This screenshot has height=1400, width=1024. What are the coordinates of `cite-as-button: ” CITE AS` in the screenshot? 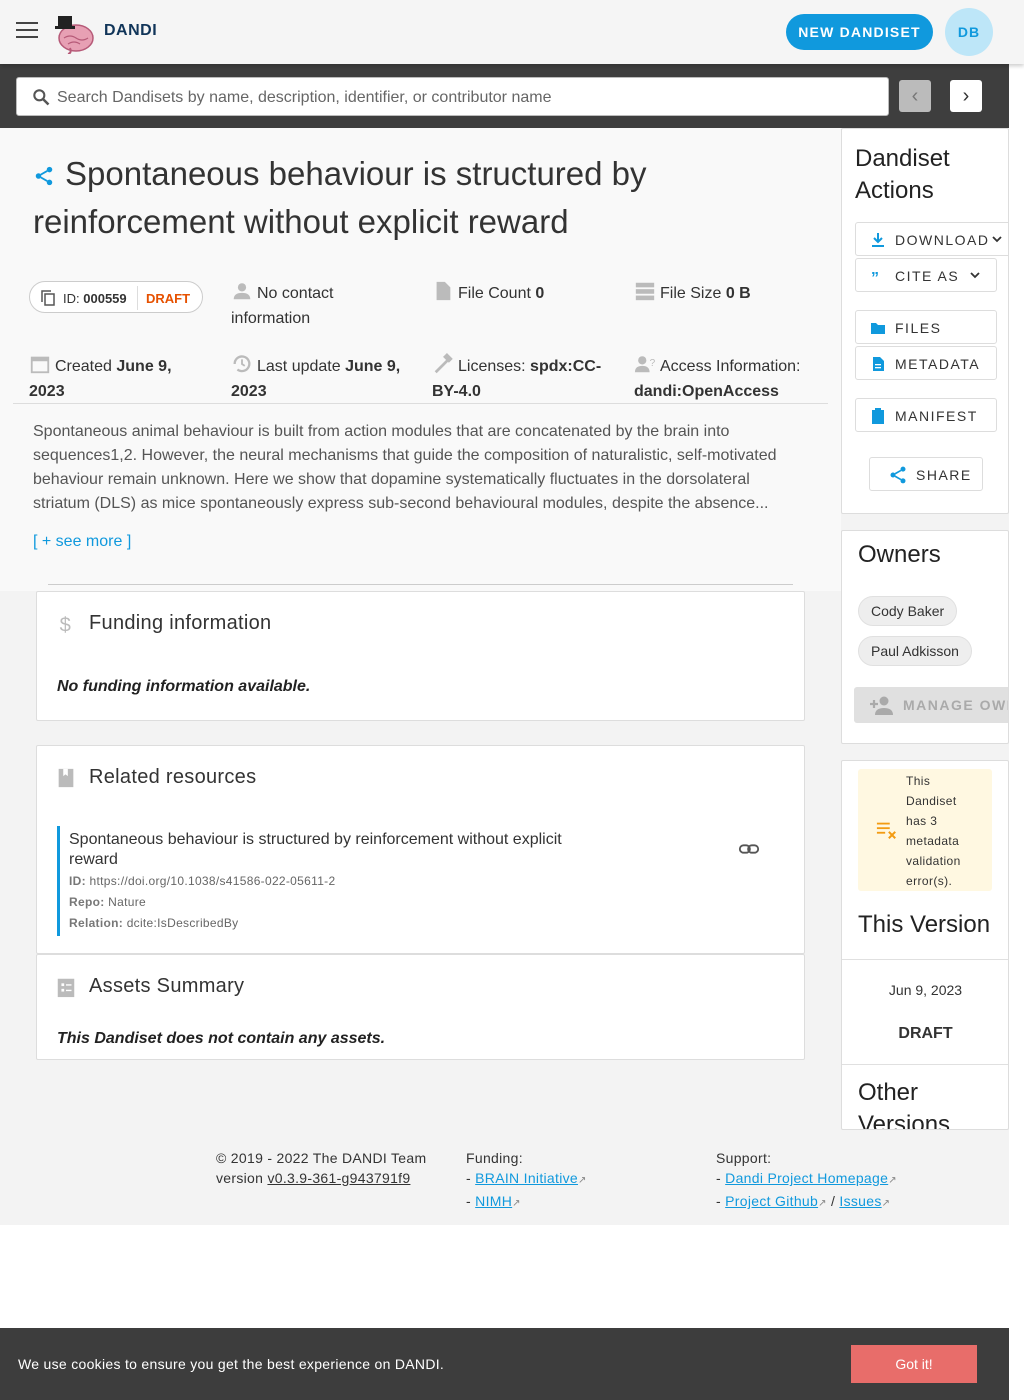 It's located at (926, 275).